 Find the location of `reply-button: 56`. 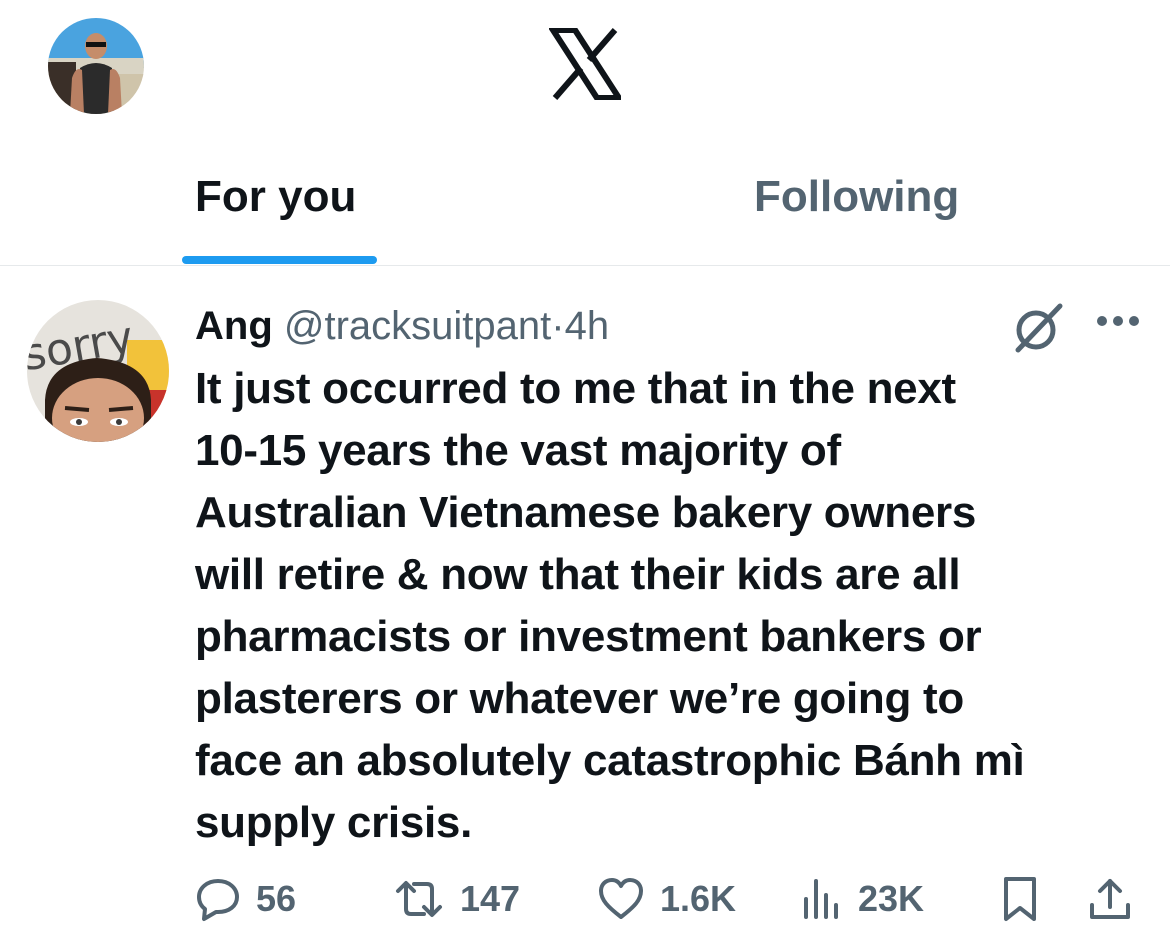

reply-button: 56 is located at coordinates (245, 899).